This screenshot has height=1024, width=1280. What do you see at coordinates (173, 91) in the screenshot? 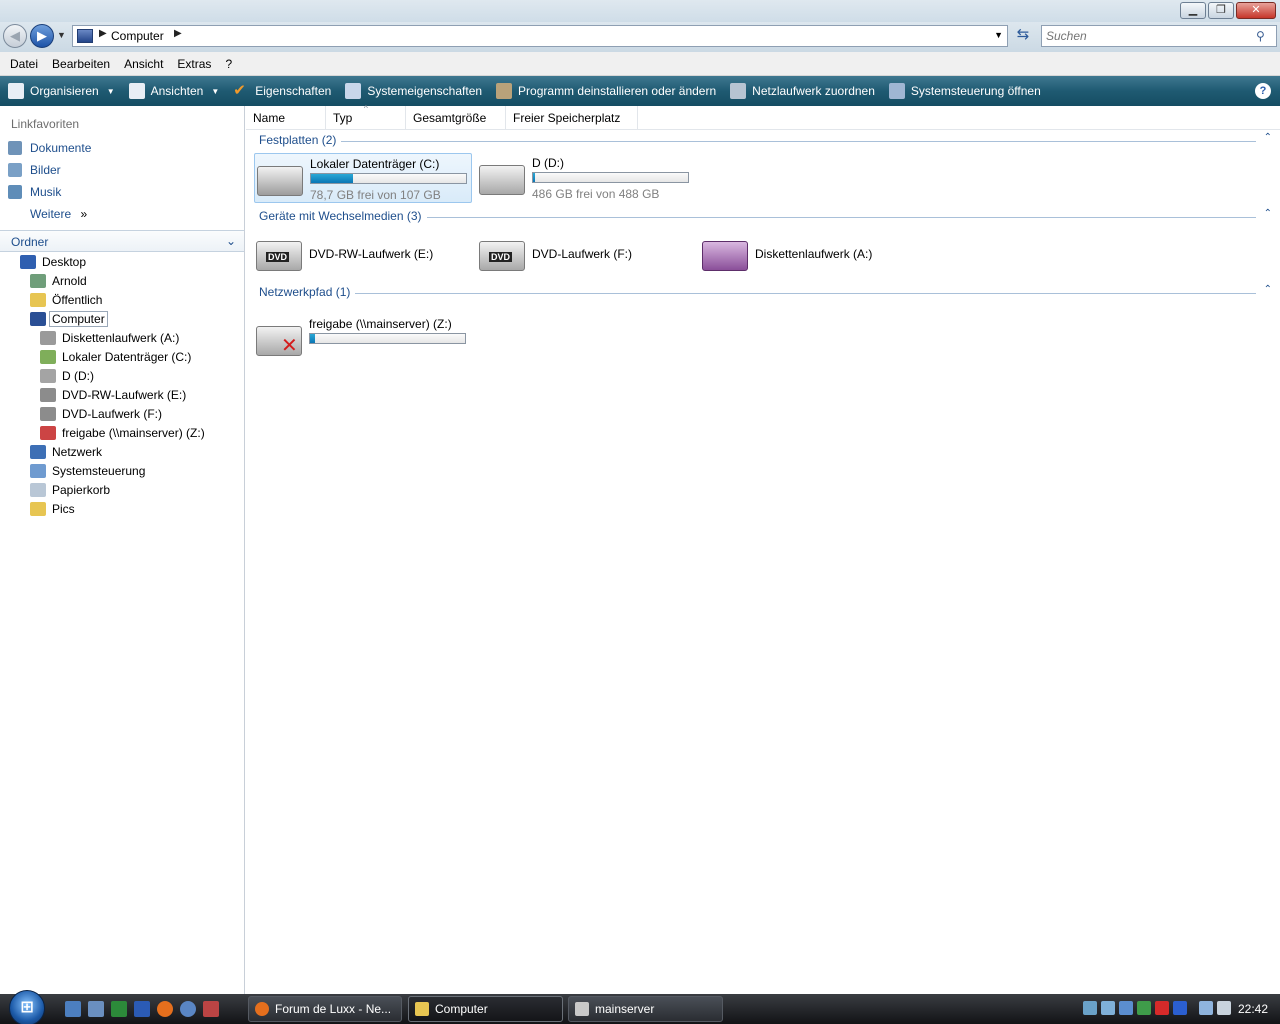
I see `views-button: Ansichten ▼` at bounding box center [173, 91].